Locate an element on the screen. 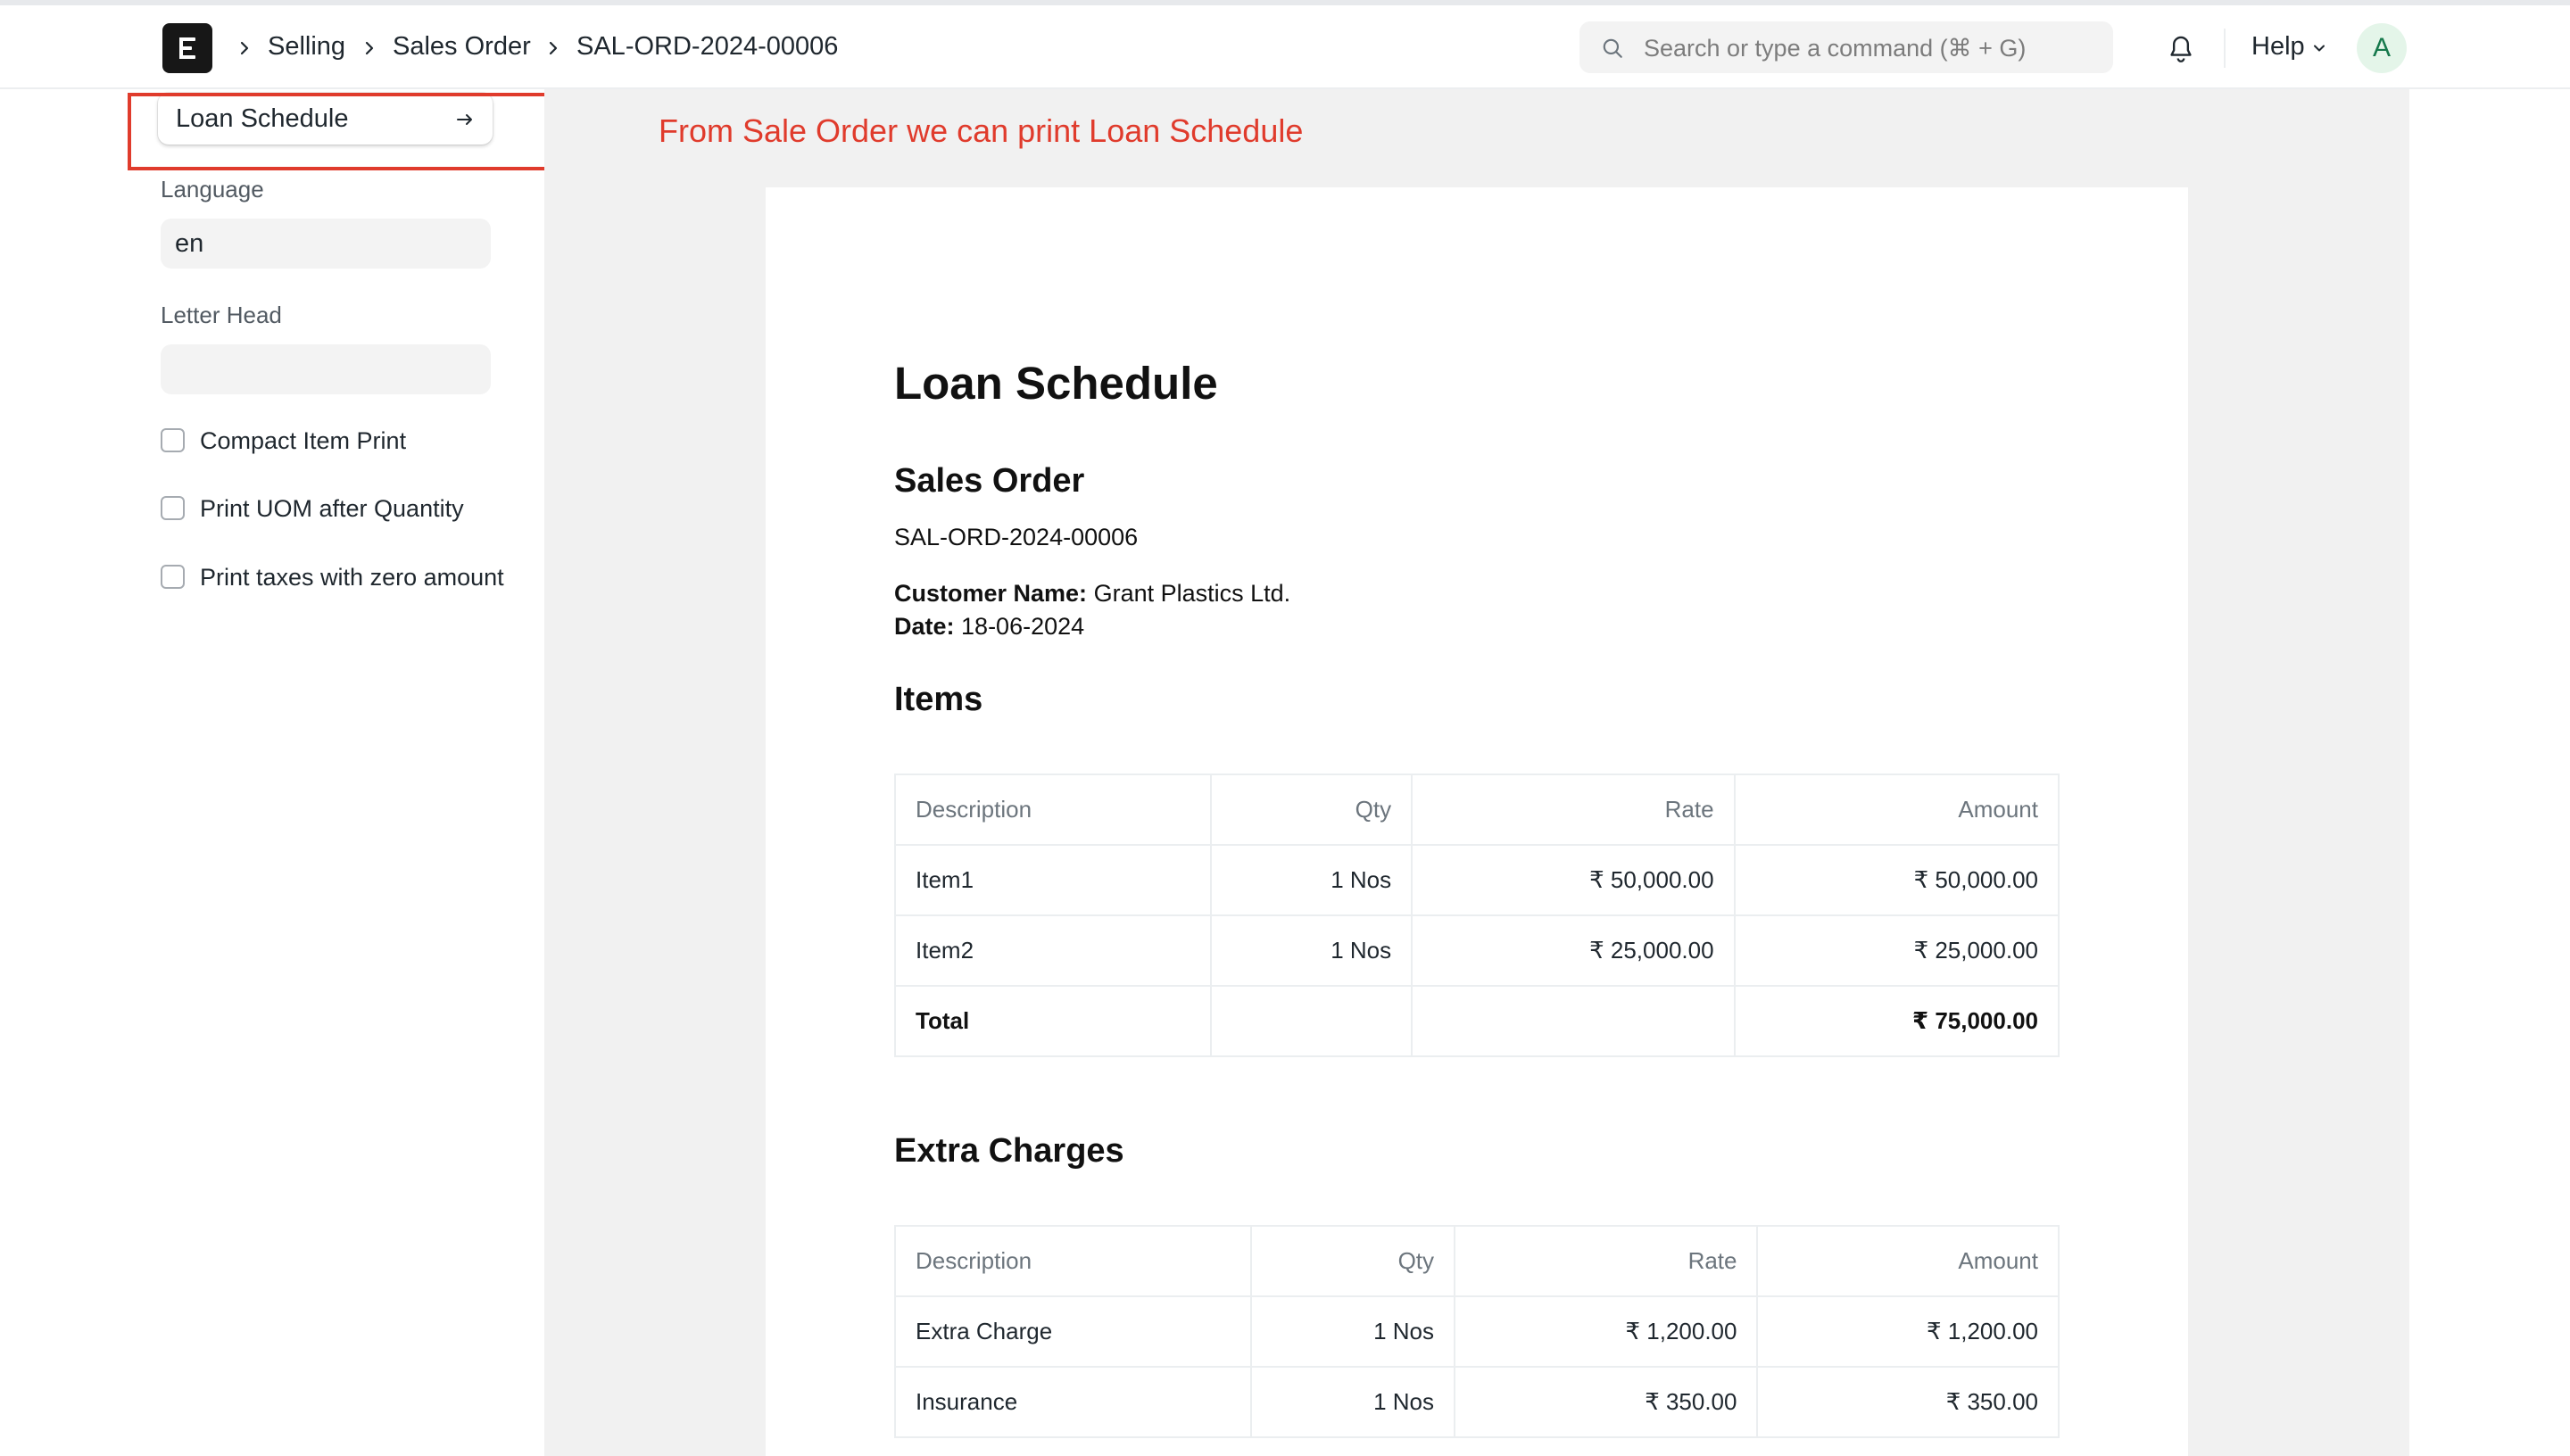  charge-amount: ₹ 1,200.00 is located at coordinates (1908, 1331).